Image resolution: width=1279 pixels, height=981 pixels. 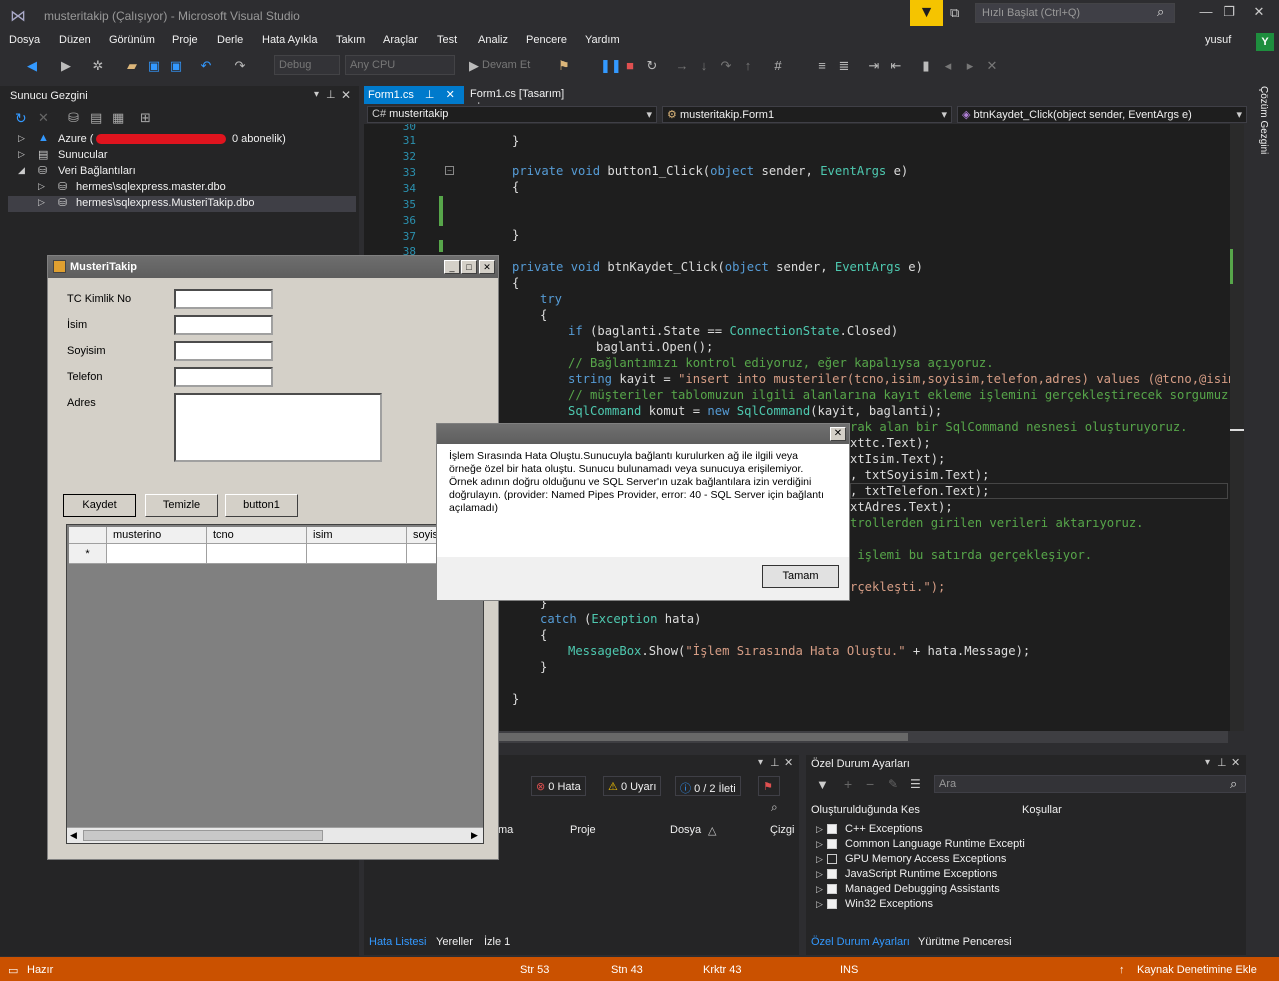 What do you see at coordinates (73, 835) in the screenshot?
I see `scroll-left-icon: ◀` at bounding box center [73, 835].